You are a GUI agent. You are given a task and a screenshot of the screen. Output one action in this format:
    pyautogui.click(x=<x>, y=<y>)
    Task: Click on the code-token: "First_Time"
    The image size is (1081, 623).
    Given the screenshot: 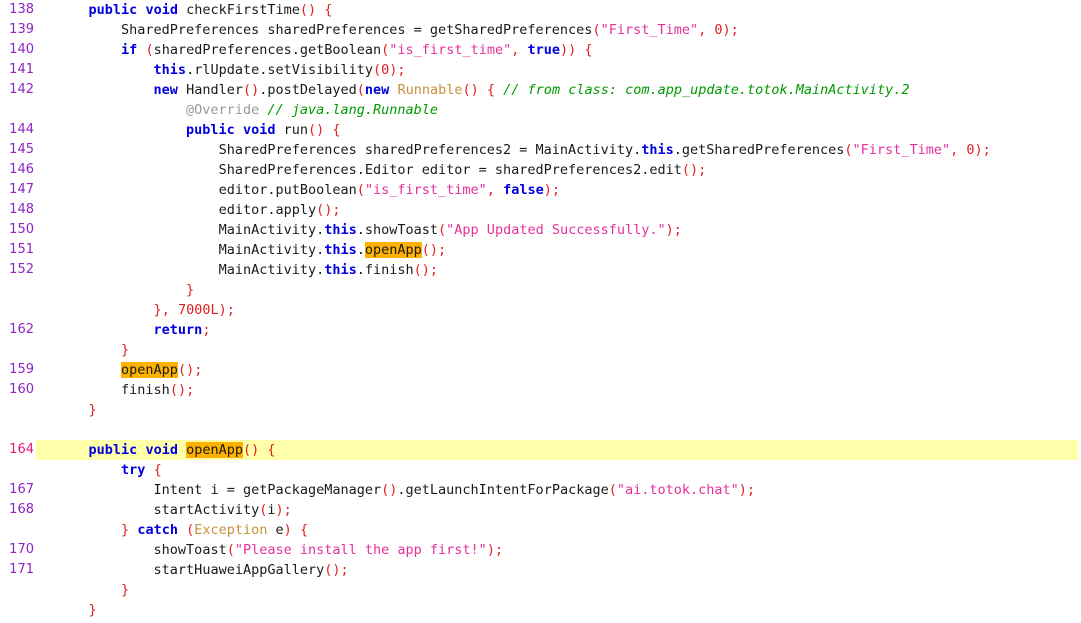 What is the action you would take?
    pyautogui.click(x=649, y=30)
    